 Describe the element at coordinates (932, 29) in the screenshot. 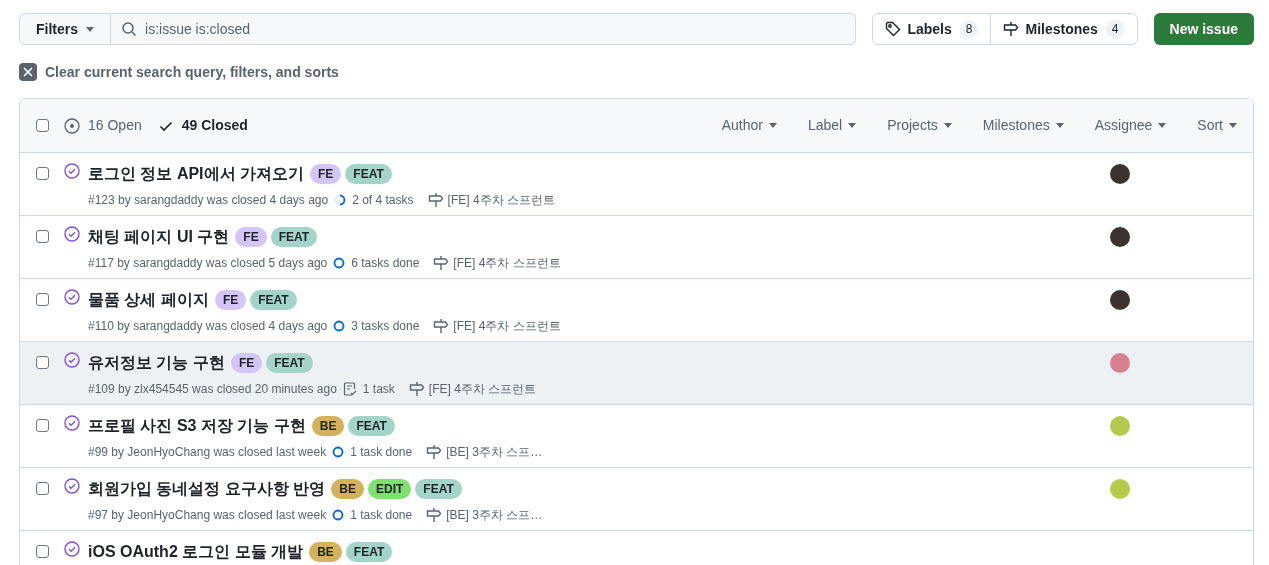

I see `labels-button: Labels 8` at that location.